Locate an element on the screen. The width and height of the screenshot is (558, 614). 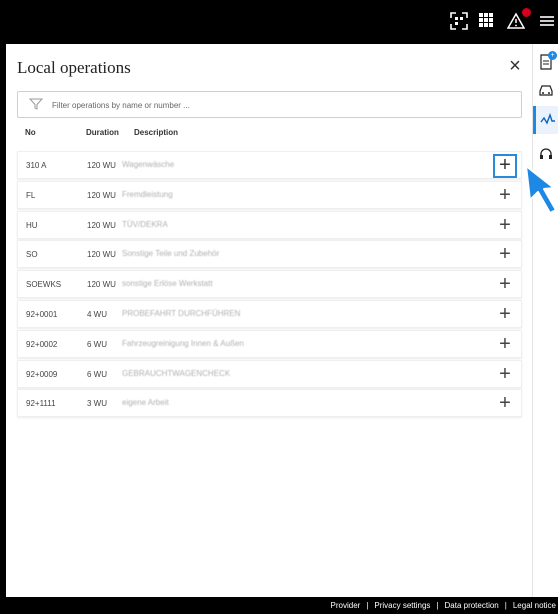
operation-number: SOEWKS is located at coordinates (44, 285).